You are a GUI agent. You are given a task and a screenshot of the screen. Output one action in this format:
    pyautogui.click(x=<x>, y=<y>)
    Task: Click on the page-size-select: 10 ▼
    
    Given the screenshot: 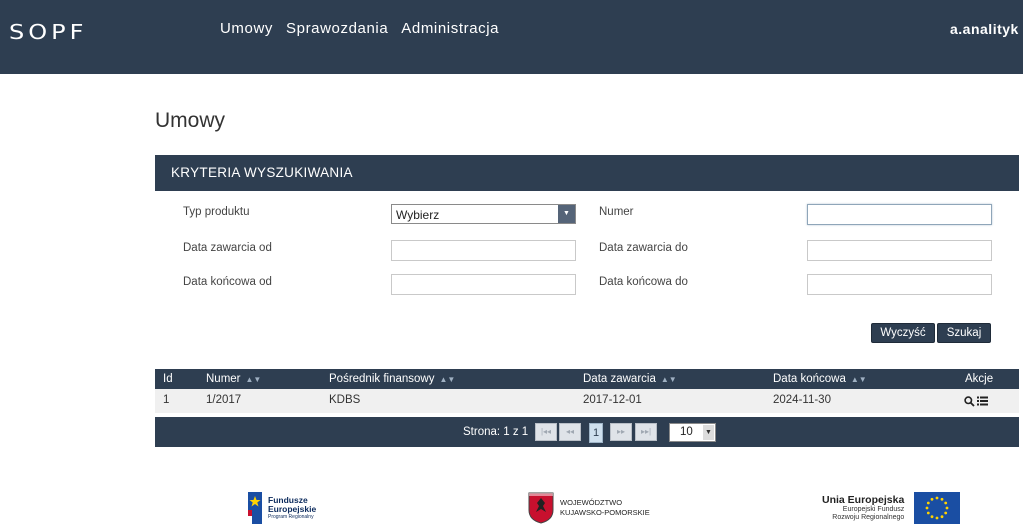 What is the action you would take?
    pyautogui.click(x=692, y=432)
    